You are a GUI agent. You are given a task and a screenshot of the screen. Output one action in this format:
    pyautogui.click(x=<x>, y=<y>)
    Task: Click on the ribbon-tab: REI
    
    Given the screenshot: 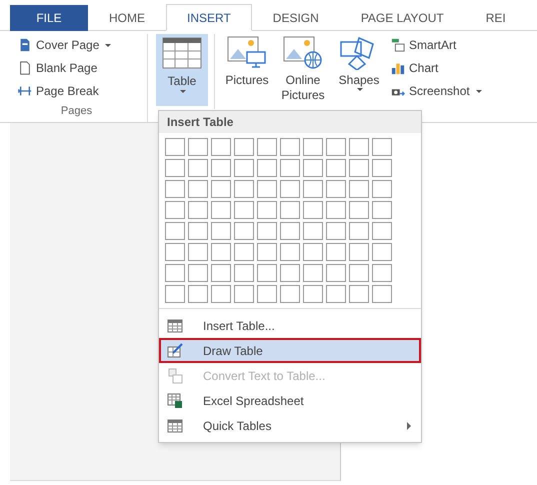 What is the action you would take?
    pyautogui.click(x=495, y=17)
    